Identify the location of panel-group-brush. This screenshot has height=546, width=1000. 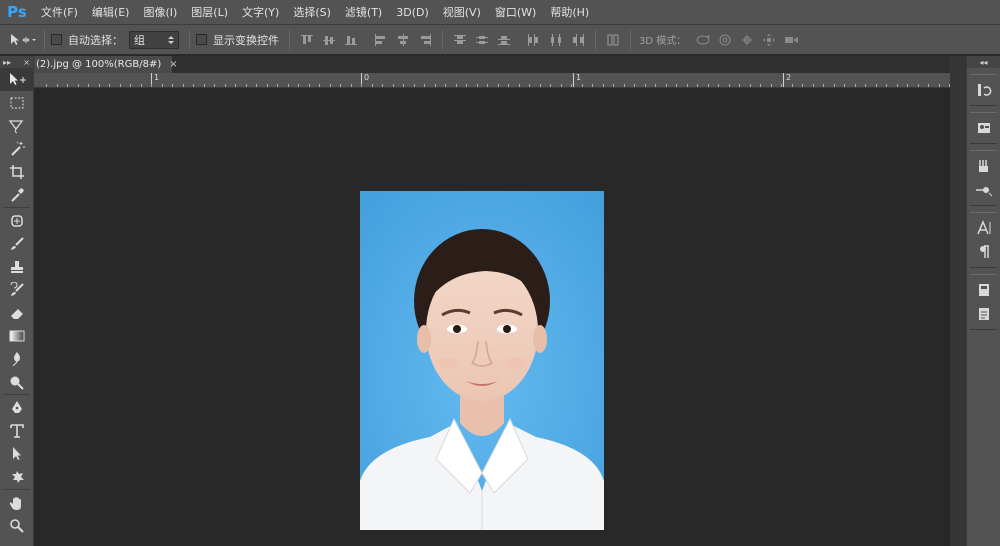
(983, 178).